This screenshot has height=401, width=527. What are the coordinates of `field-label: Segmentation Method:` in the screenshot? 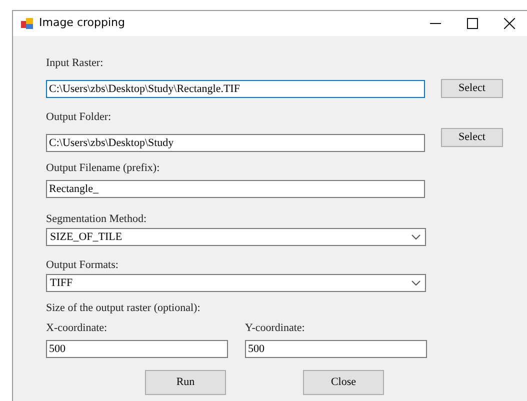 It's located at (97, 219).